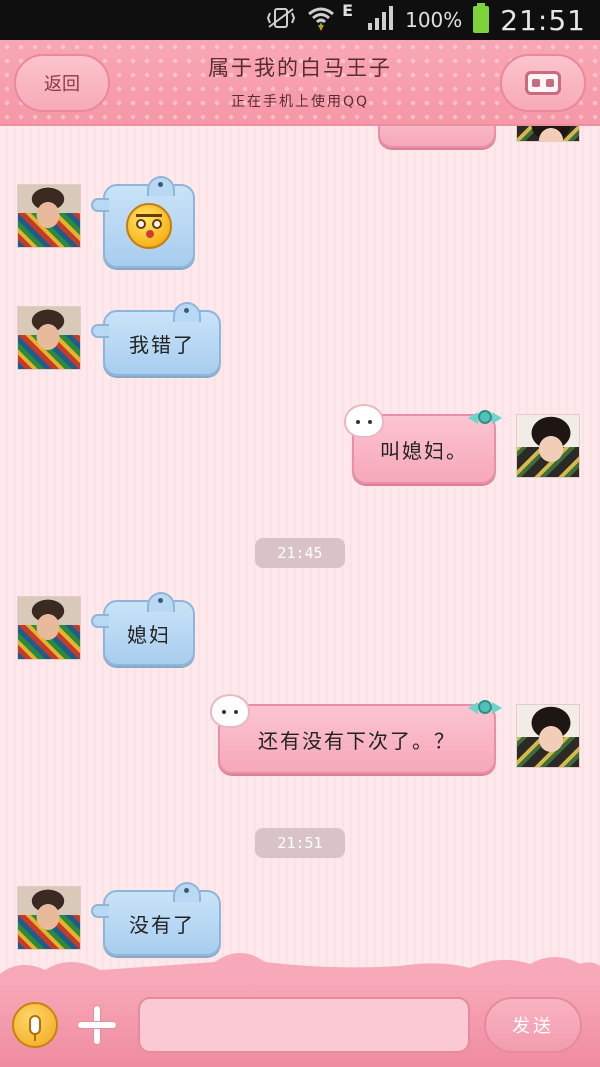 This screenshot has width=600, height=1067. I want to click on microphone-icon, so click(35, 1028).